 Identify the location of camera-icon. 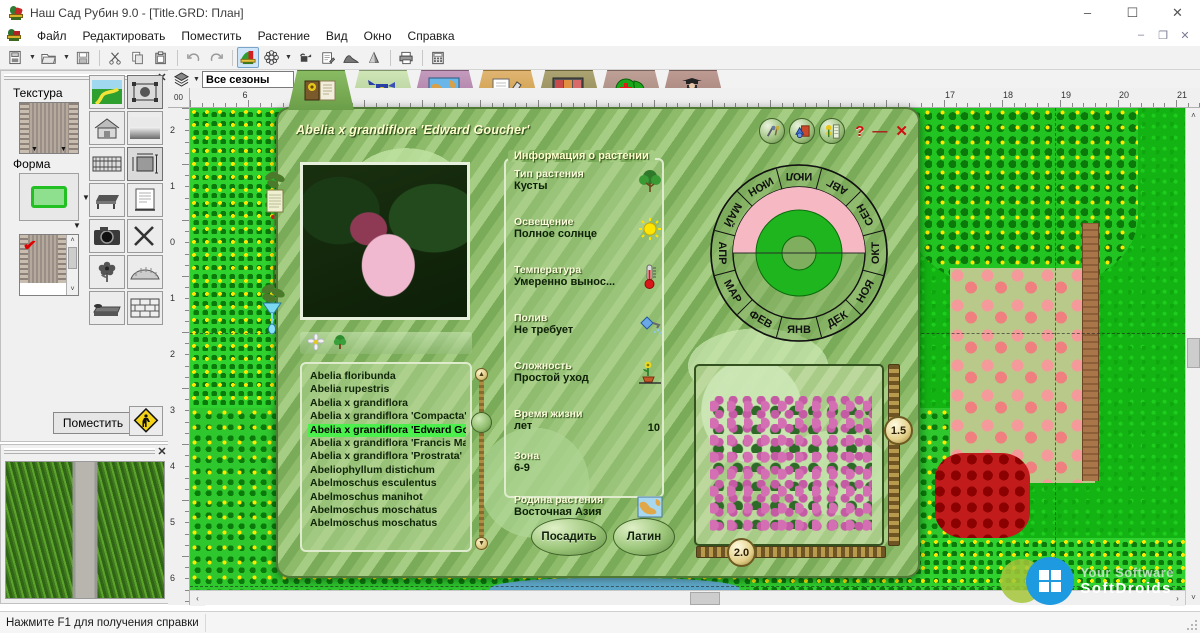
(107, 236).